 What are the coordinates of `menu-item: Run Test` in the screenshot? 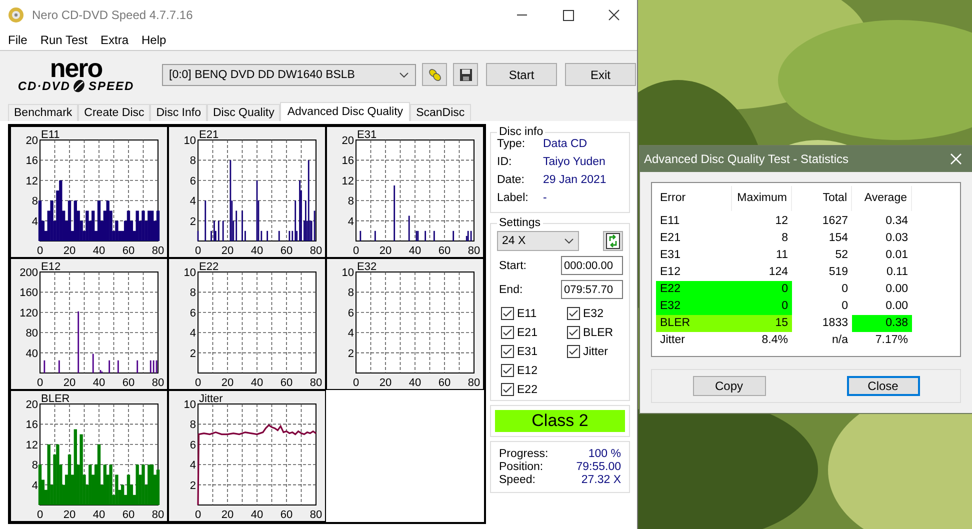 It's located at (64, 40).